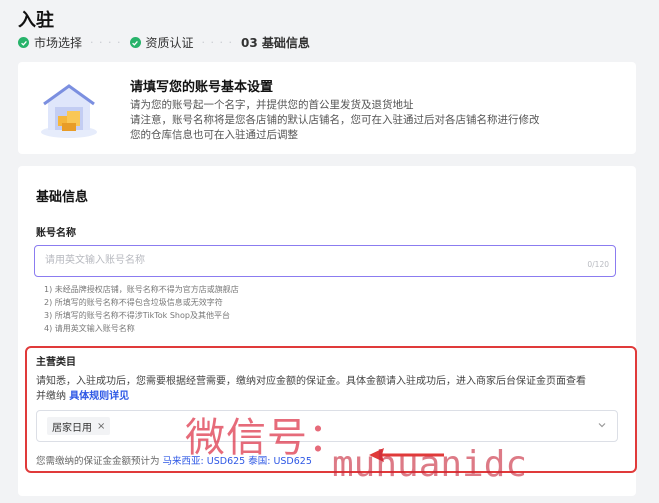  Describe the element at coordinates (53, 396) in the screenshot. I see `deposit-notice-text: 并缴纳` at that location.